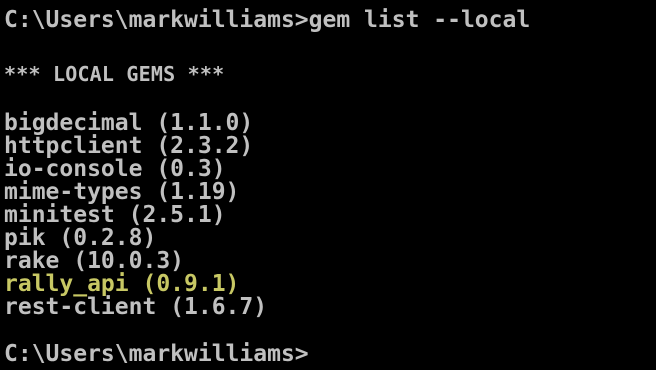 This screenshot has height=389, width=662. What do you see at coordinates (115, 215) in the screenshot?
I see `gem-list-item: minitest (2.5.1)` at bounding box center [115, 215].